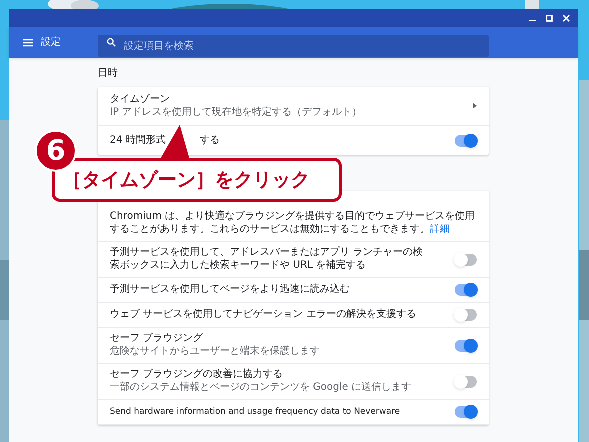  I want to click on setting-title: タイムゾーン, so click(140, 99).